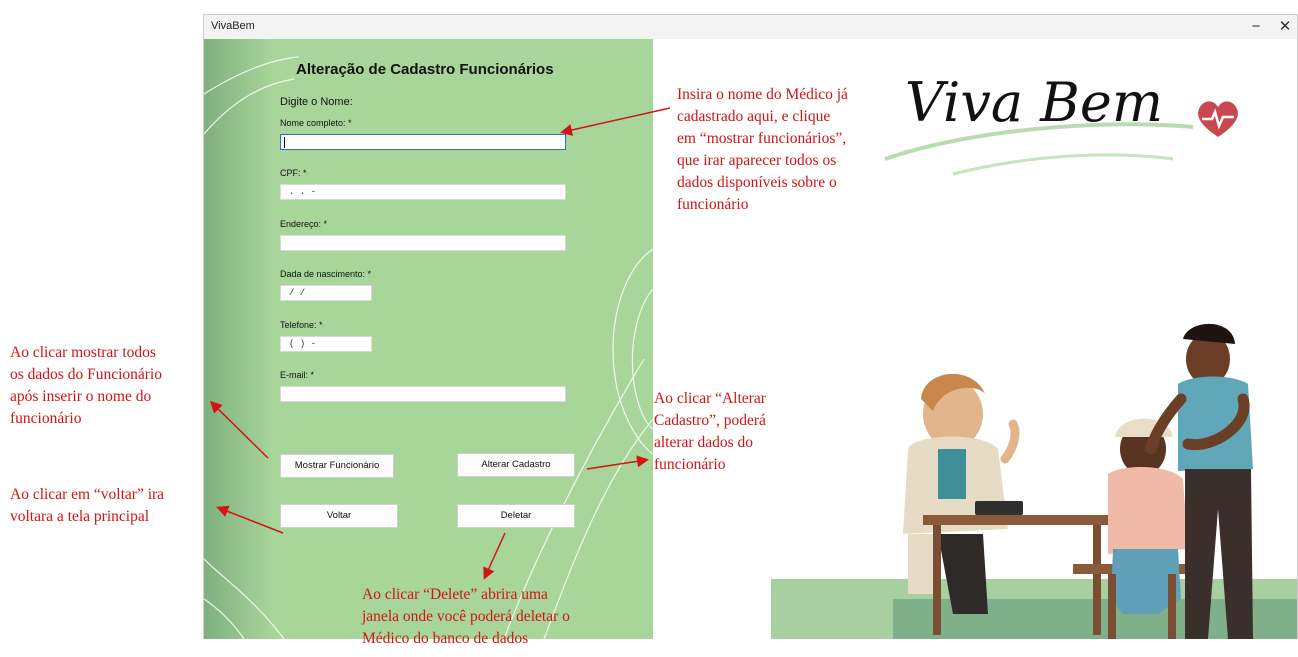  I want to click on annotation-line: em “mostrar funcionários”,, so click(762, 138).